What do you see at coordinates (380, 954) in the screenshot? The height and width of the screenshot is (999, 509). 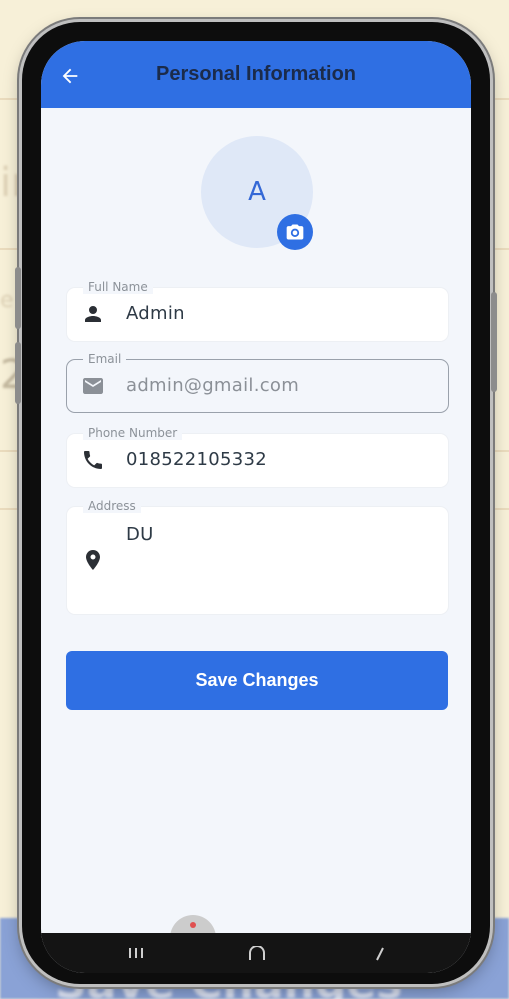 I see `back-nav-icon` at bounding box center [380, 954].